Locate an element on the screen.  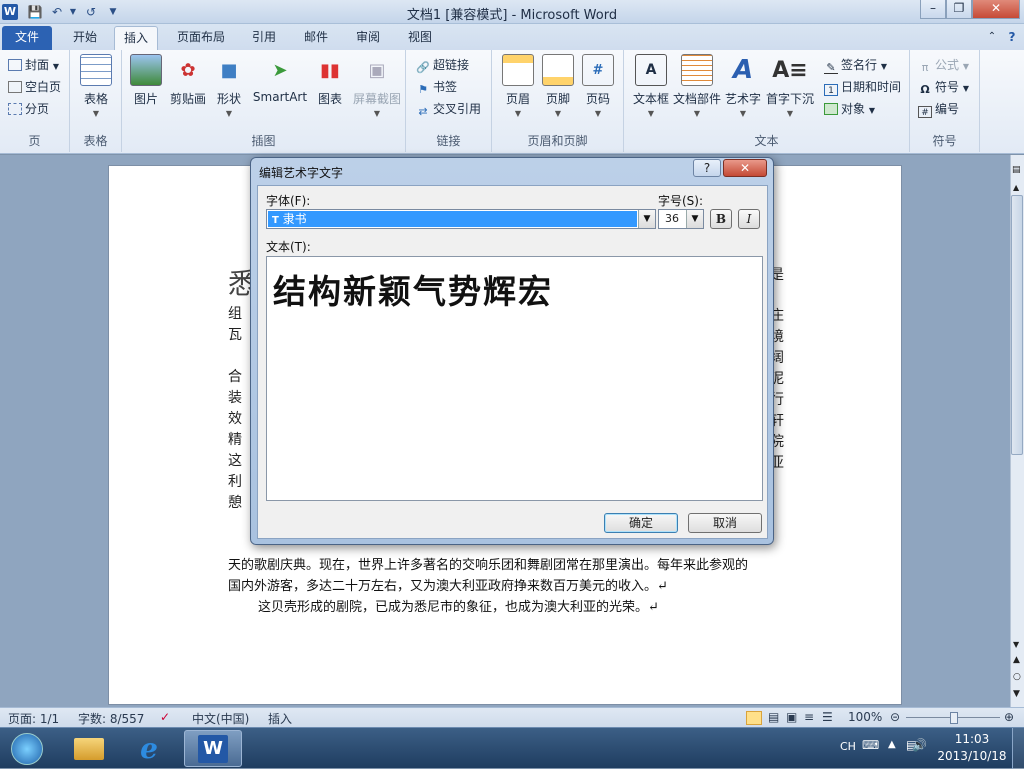
taskbar-word: W is located at coordinates (213, 748).